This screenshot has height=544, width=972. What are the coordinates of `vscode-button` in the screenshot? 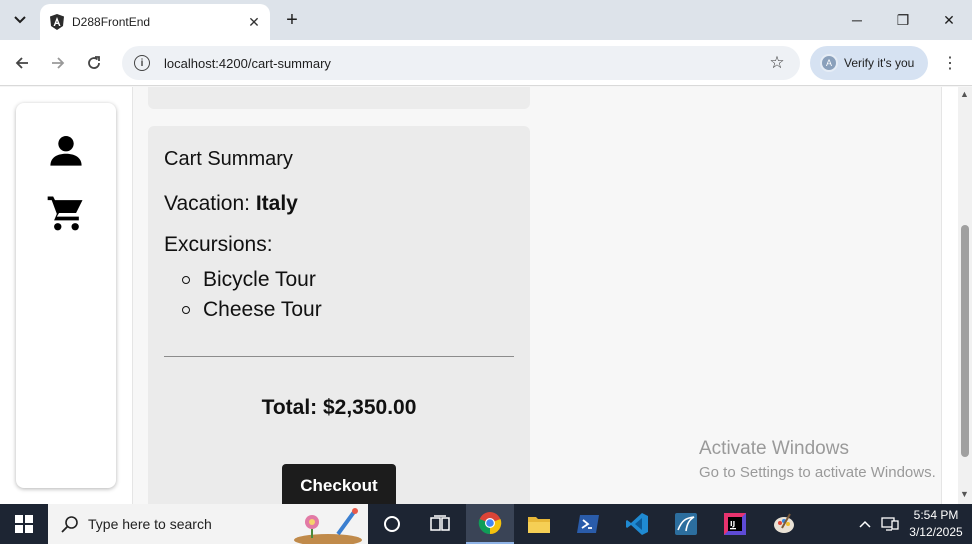 It's located at (637, 524).